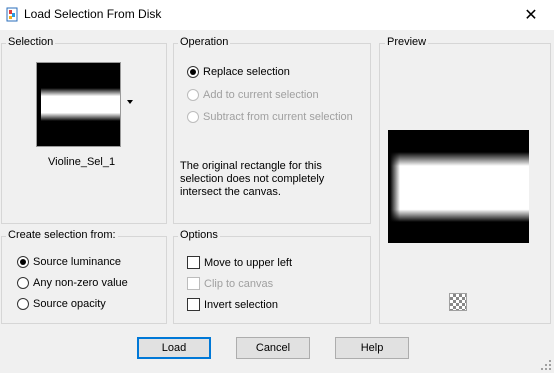  Describe the element at coordinates (204, 42) in the screenshot. I see `operation-group-title: Operation` at that location.